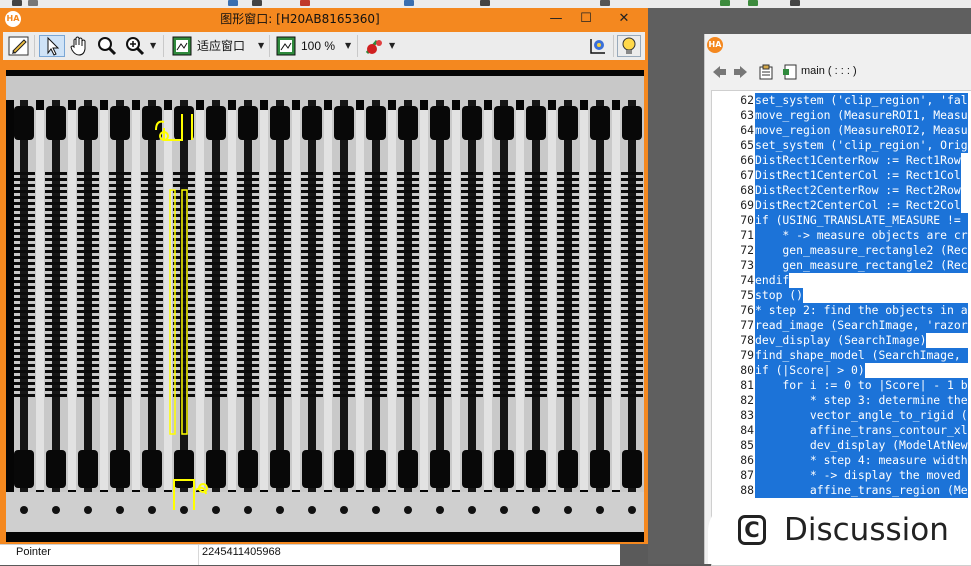 Image resolution: width=971 pixels, height=566 pixels. Describe the element at coordinates (624, 19) in the screenshot. I see `close-button: ✕` at that location.